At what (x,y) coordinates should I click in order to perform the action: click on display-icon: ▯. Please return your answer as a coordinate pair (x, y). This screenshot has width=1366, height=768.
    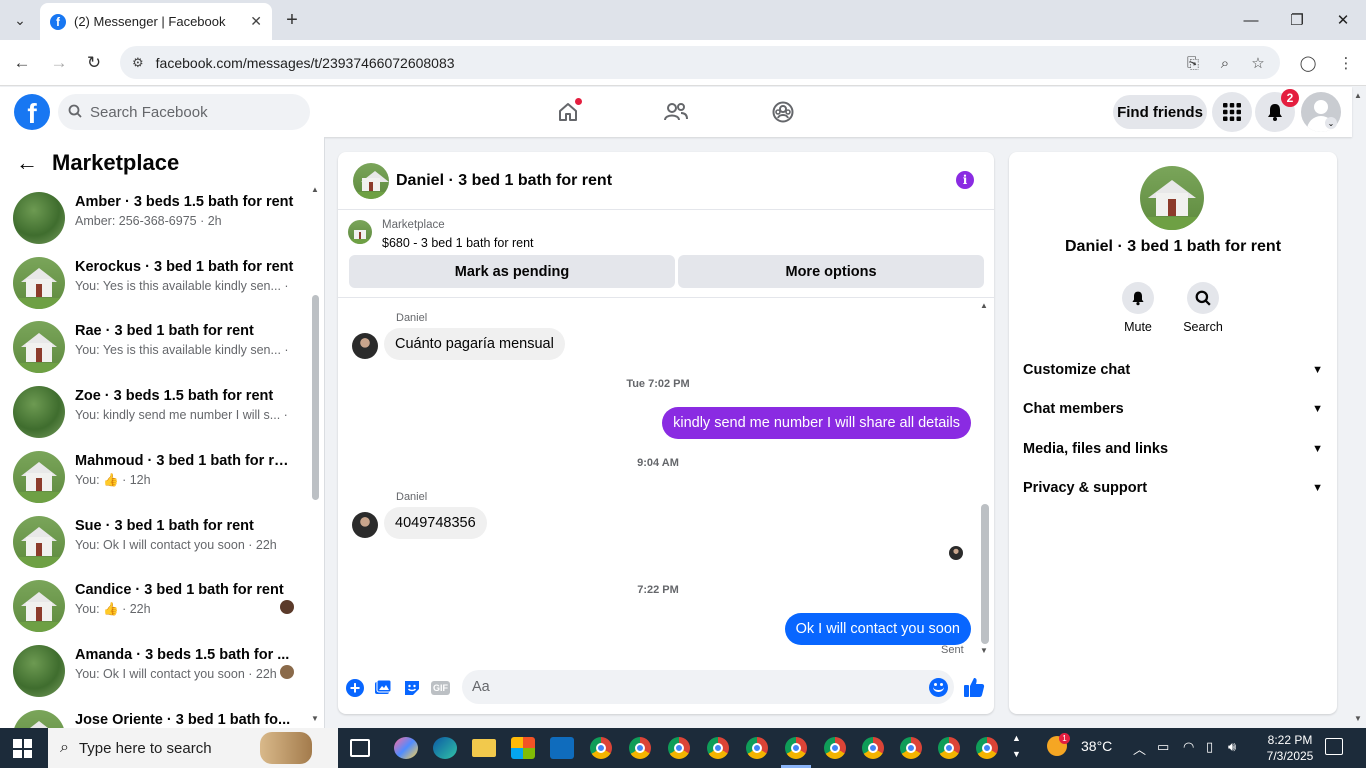
    Looking at the image, I should click on (1209, 747).